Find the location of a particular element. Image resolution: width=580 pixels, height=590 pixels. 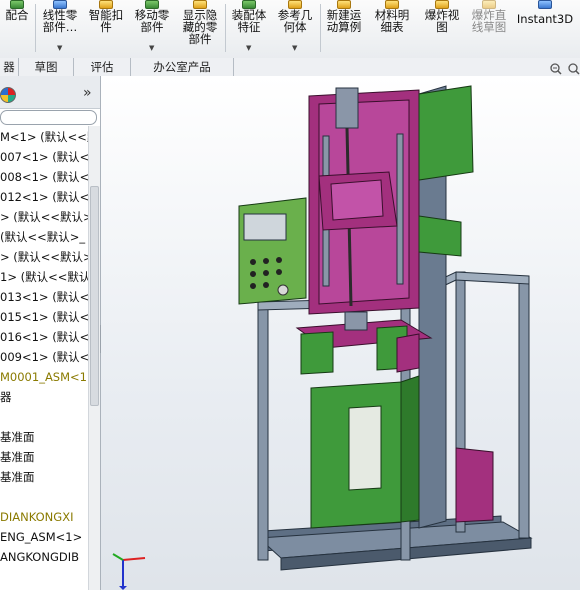

tree-item: DIANKONGXI is located at coordinates (36, 517).